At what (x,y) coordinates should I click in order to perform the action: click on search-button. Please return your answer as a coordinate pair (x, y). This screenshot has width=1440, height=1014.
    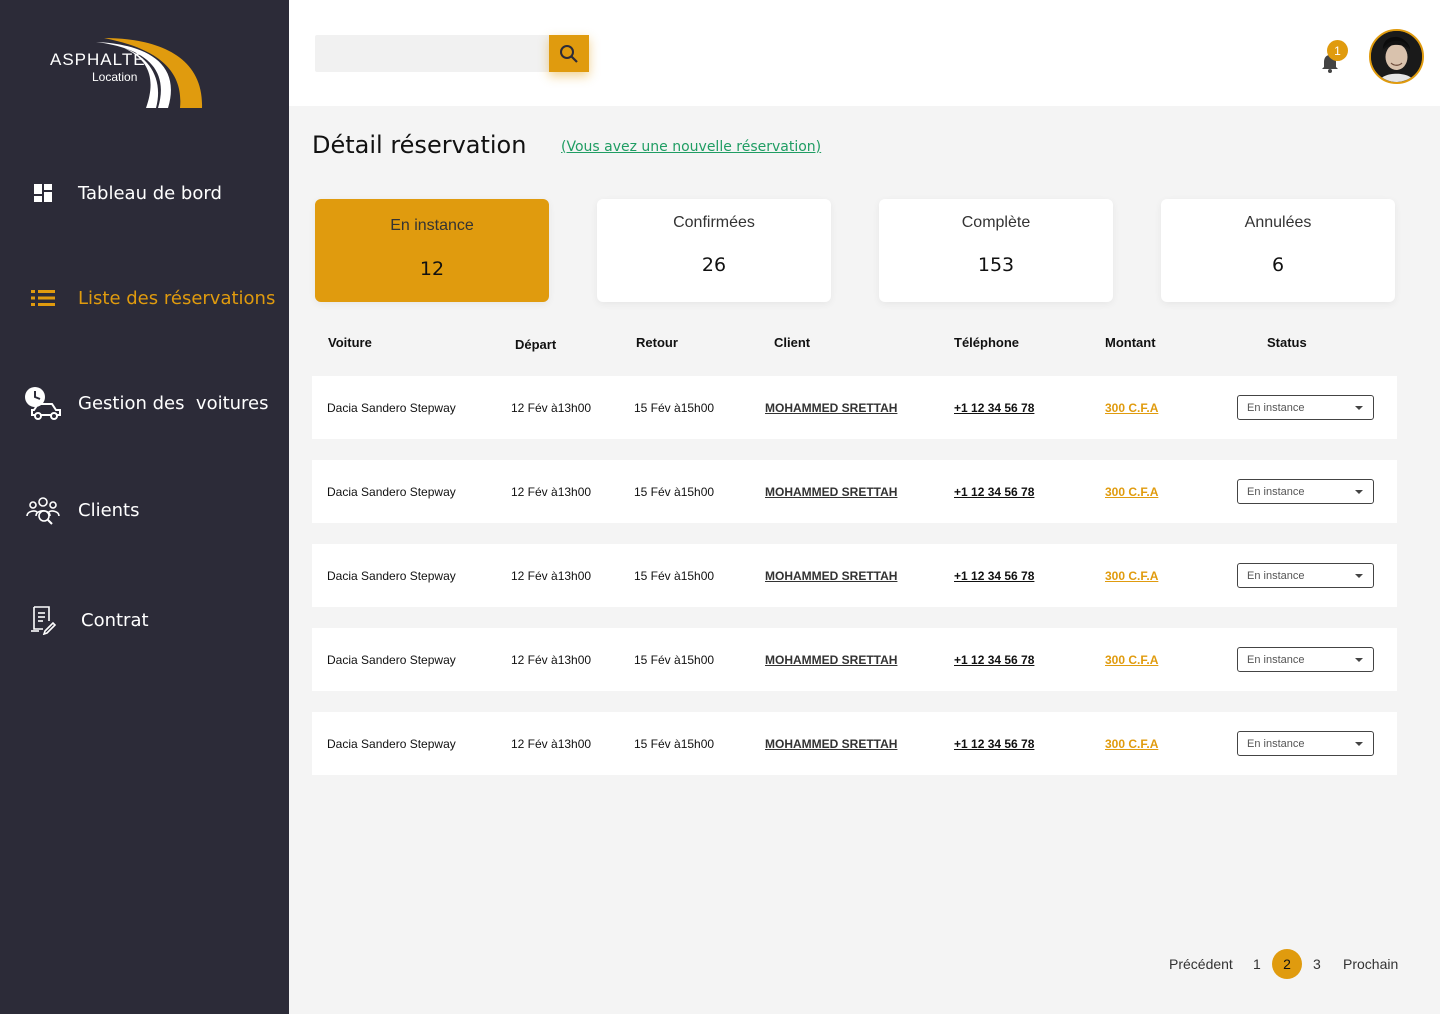
    Looking at the image, I should click on (569, 53).